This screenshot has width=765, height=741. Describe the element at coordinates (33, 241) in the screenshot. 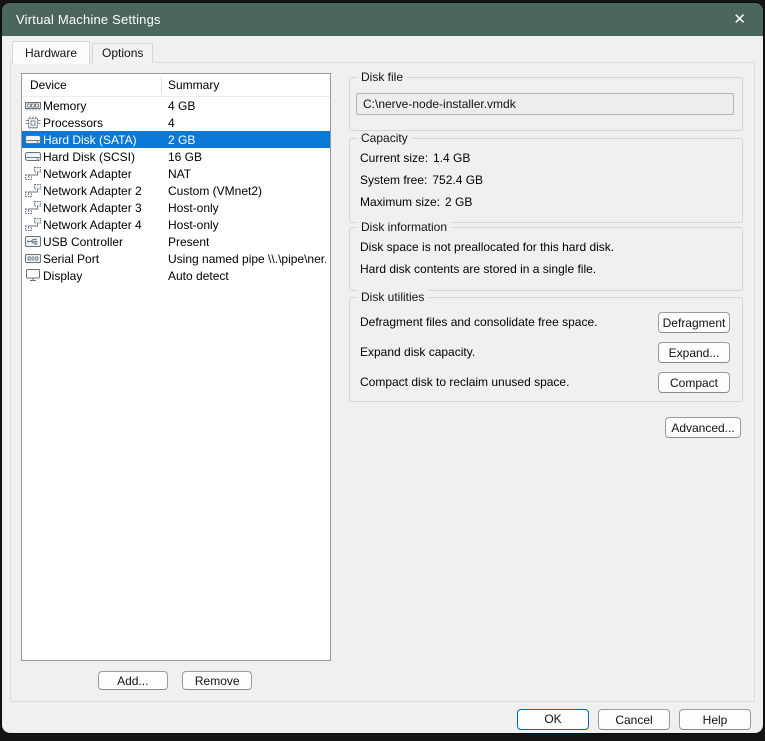

I see `usb-controller-icon` at that location.